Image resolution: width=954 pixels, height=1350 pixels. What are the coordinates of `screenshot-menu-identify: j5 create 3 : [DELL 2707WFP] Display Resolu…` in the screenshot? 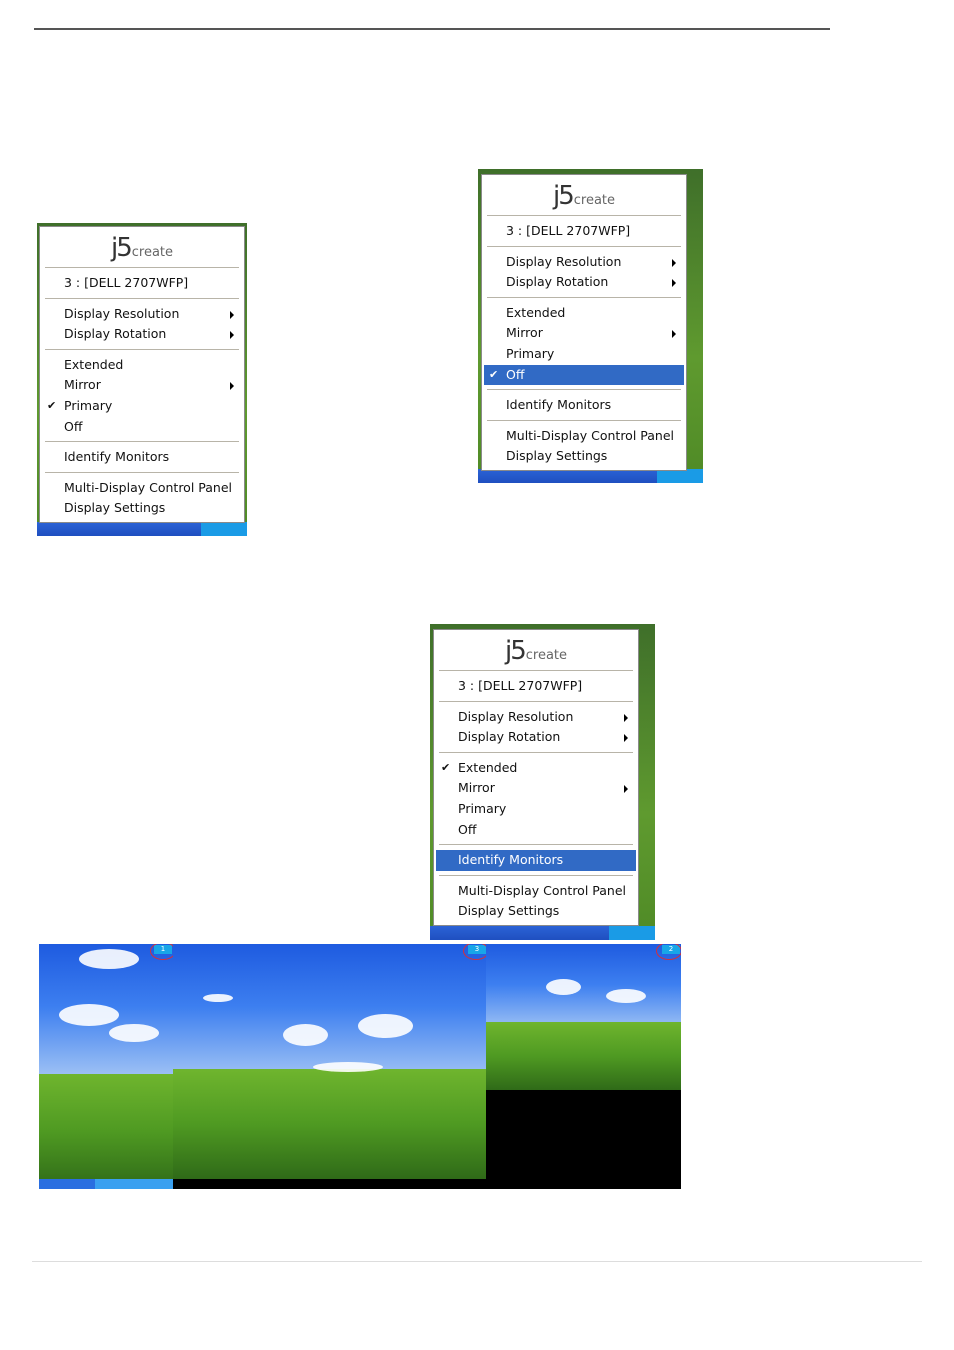 It's located at (542, 782).